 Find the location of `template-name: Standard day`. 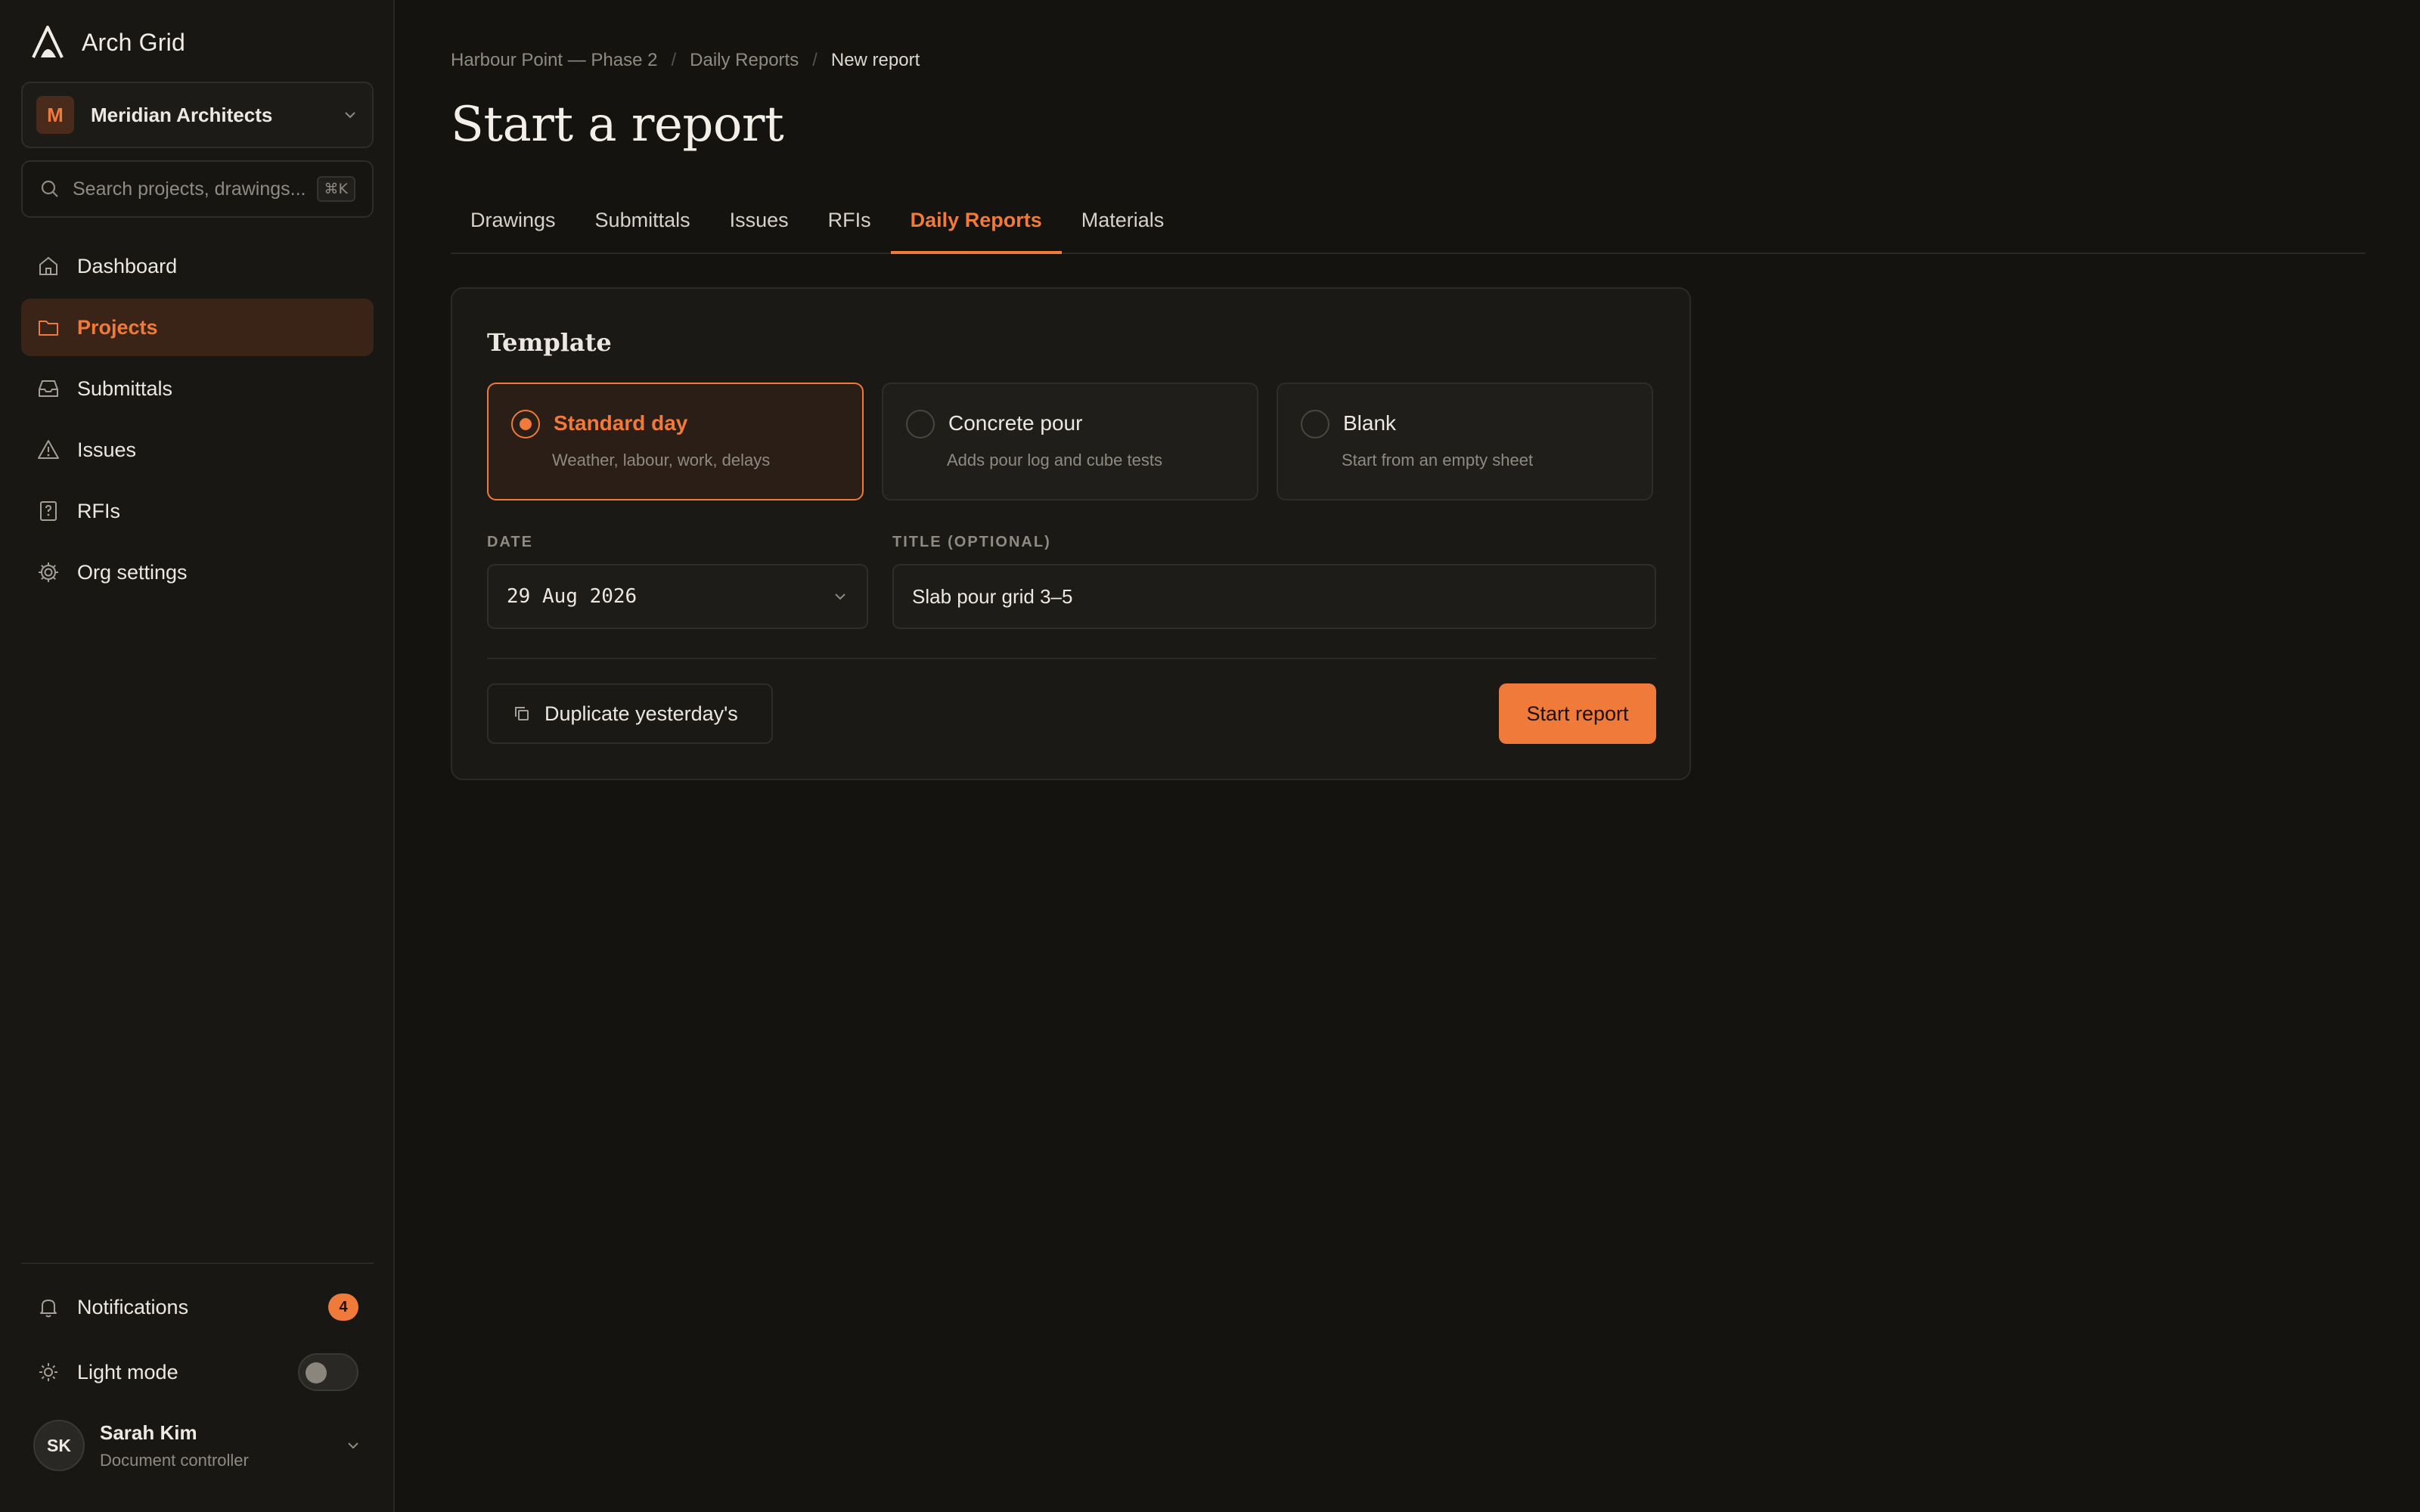

template-name: Standard day is located at coordinates (621, 423).